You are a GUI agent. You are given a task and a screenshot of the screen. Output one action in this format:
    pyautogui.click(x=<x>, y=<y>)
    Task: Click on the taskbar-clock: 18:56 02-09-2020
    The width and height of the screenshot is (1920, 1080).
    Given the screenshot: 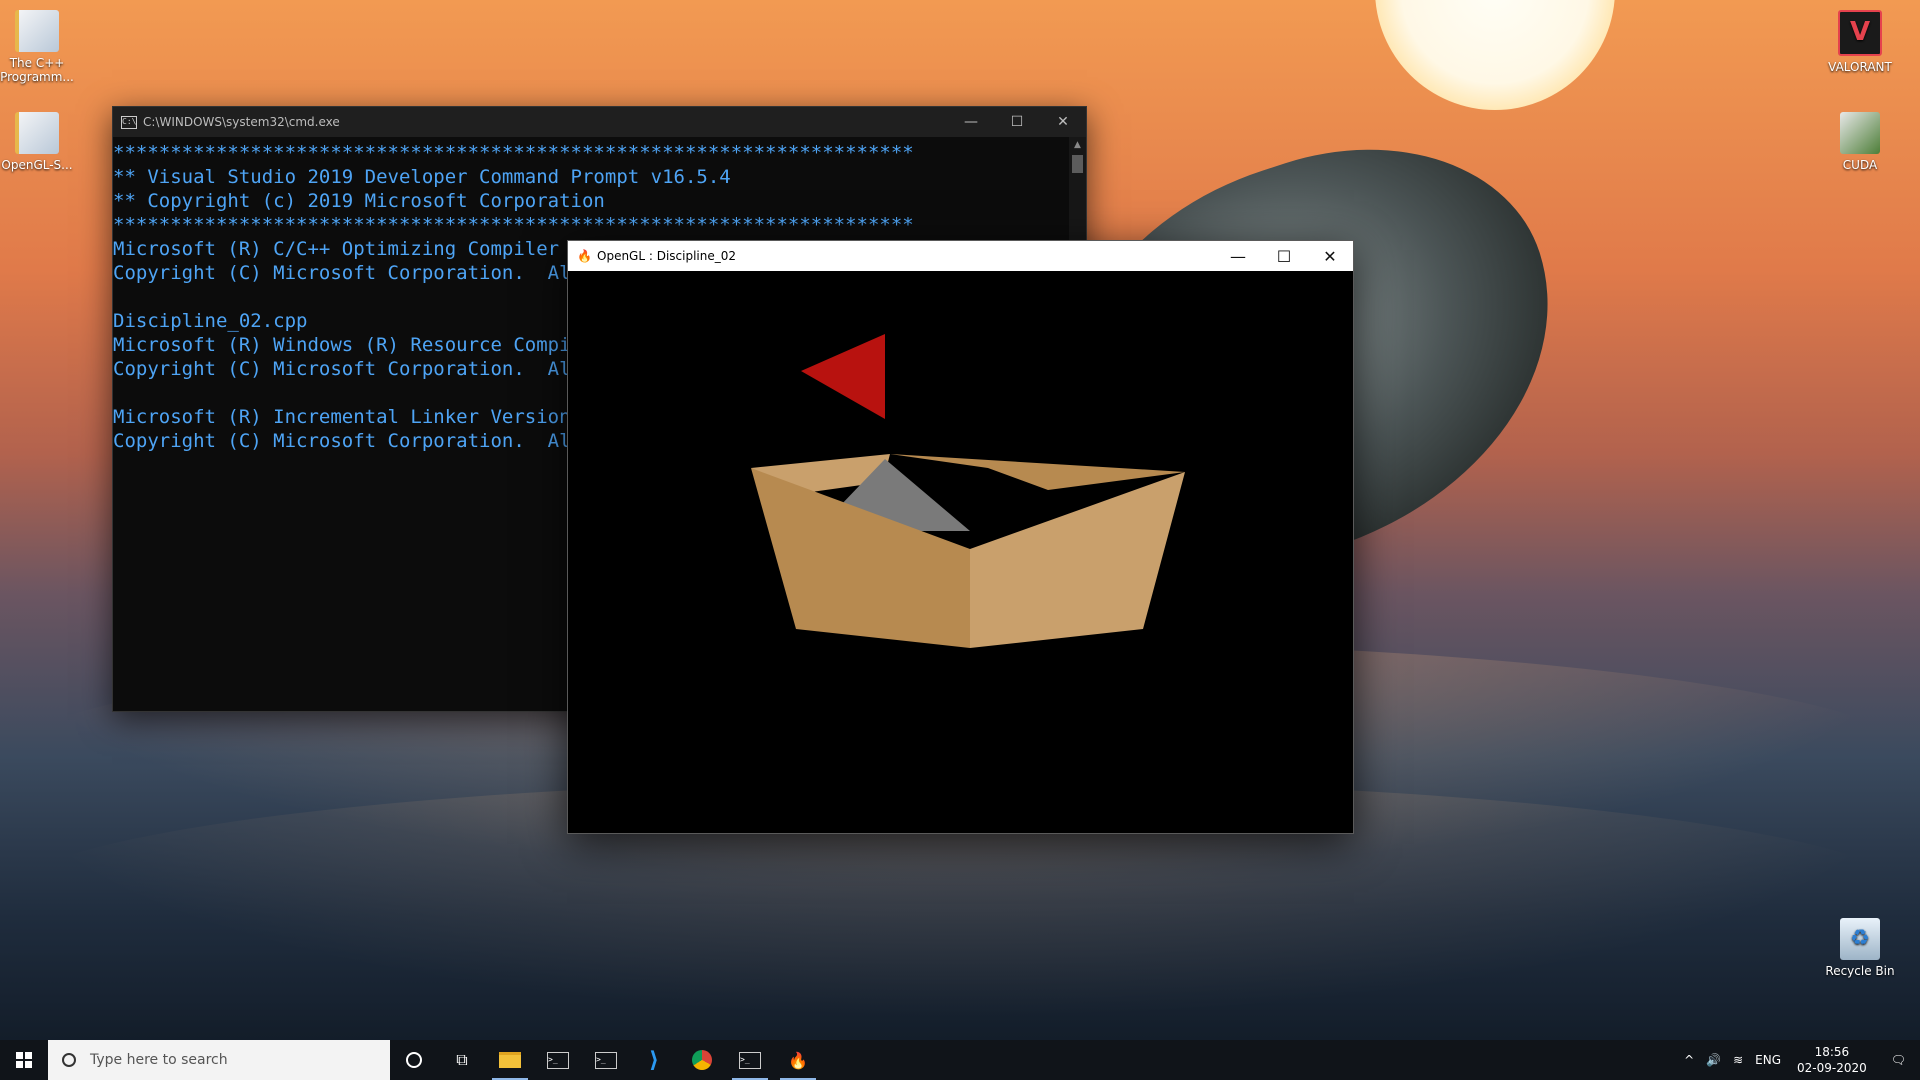 What is the action you would take?
    pyautogui.click(x=1832, y=1060)
    